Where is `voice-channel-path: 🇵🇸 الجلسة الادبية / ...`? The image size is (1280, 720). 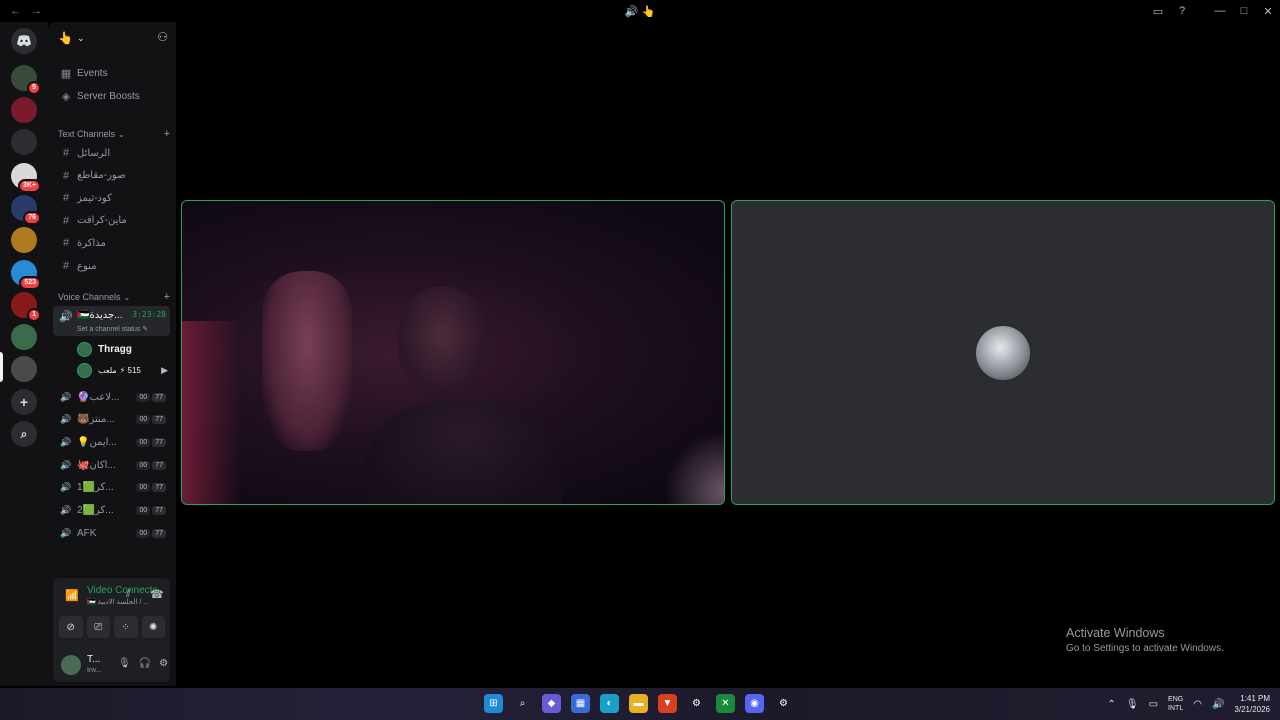 voice-channel-path: 🇵🇸 الجلسة الادبية / ... is located at coordinates (122, 602).